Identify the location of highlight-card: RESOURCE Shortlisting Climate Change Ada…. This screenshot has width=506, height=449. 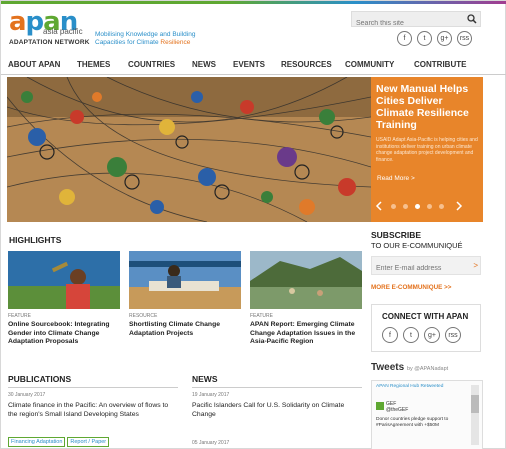
(185, 294).